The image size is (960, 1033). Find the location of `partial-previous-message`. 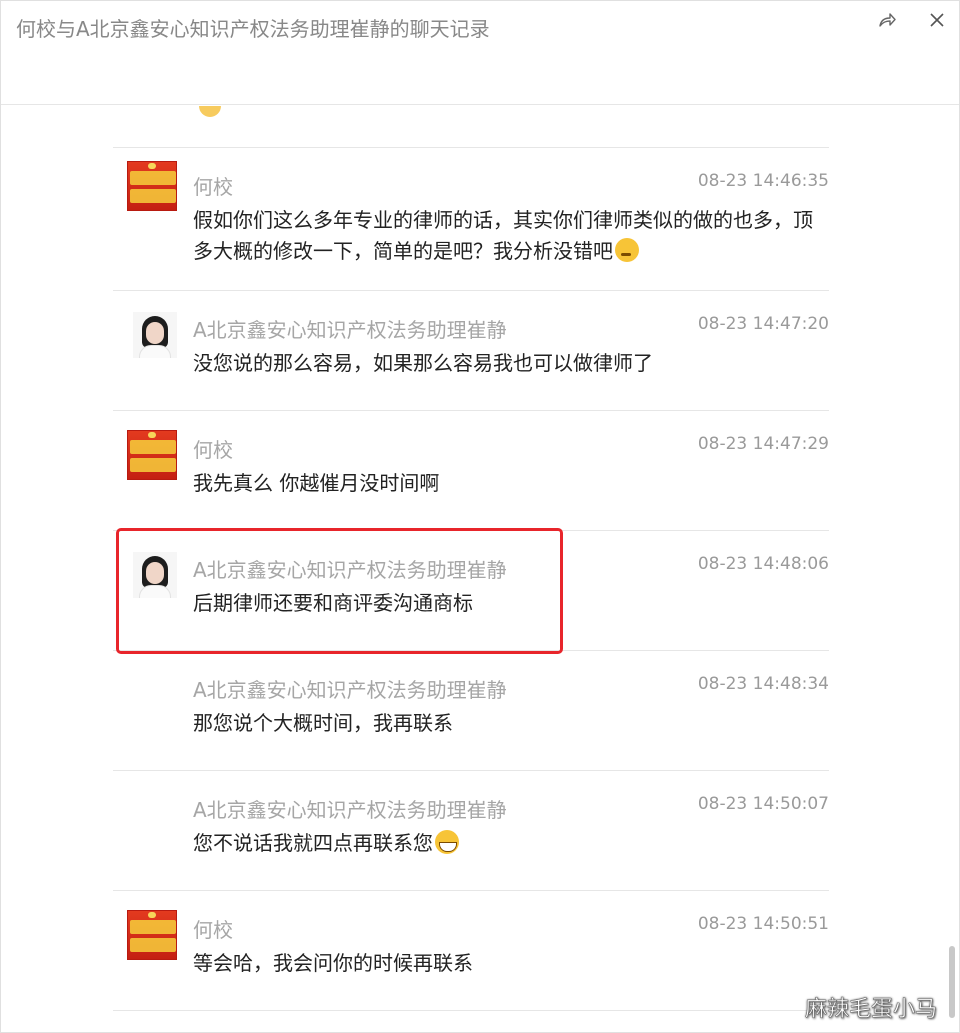

partial-previous-message is located at coordinates (207, 111).